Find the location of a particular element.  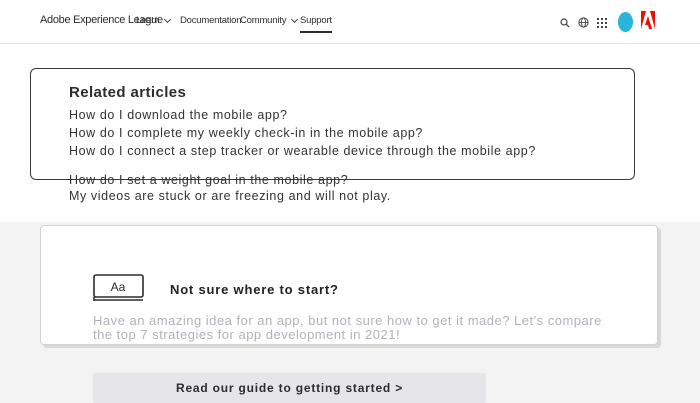

nav-item-community: Community is located at coordinates (269, 20).